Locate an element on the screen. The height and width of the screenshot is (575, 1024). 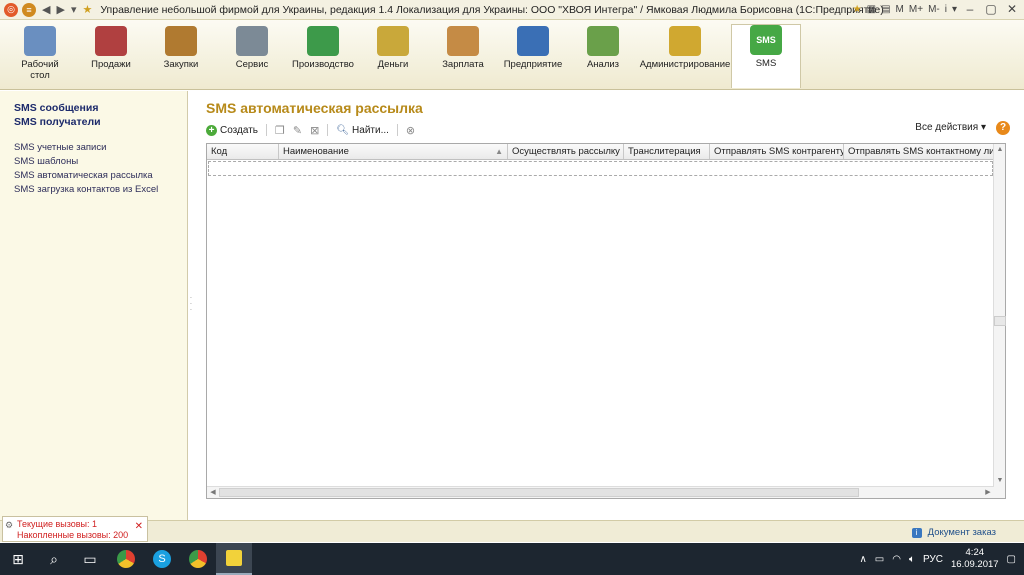
scroll-right-icon: ▶ is located at coordinates (988, 492).